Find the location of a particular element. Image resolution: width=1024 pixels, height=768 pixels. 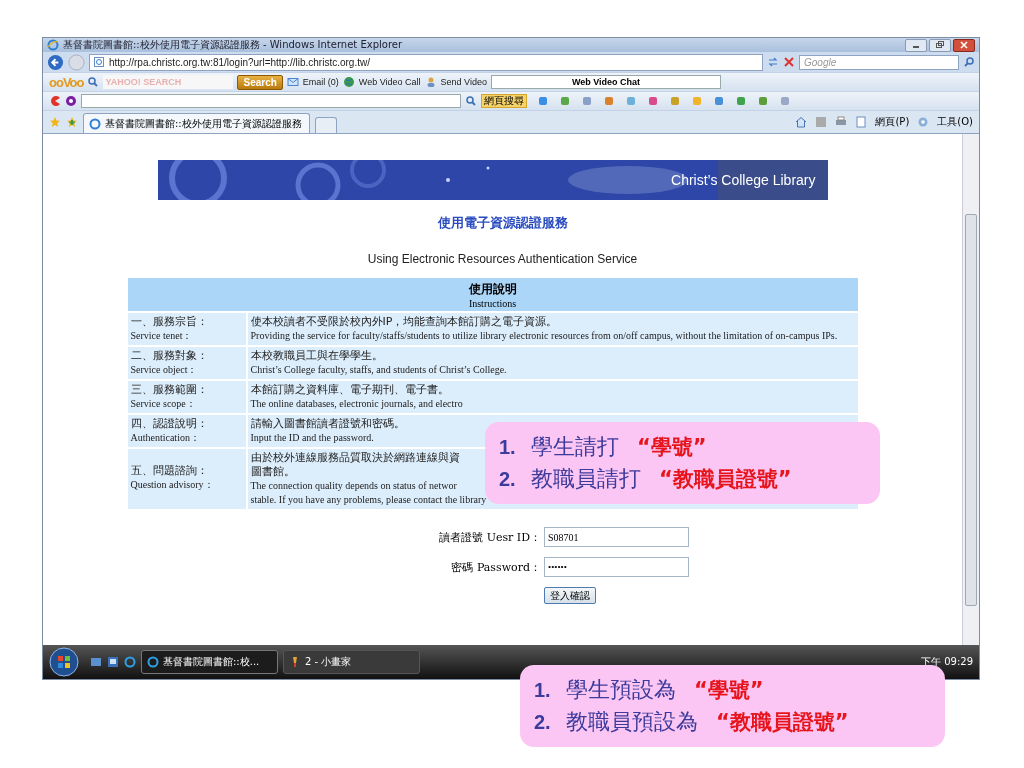

cell-text: 本校教職員工與在學學生。 is located at coordinates (316, 356).